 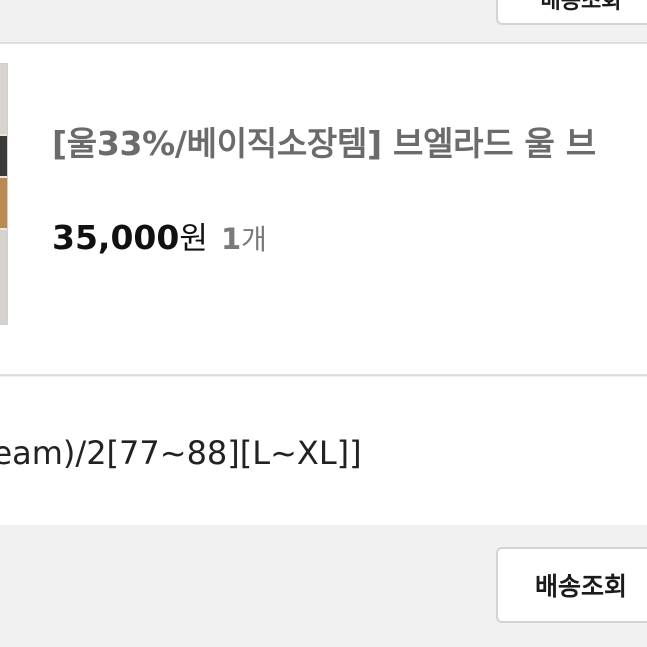 I want to click on option-text: ream)/2[77~88][L~XL]], so click(x=181, y=453).